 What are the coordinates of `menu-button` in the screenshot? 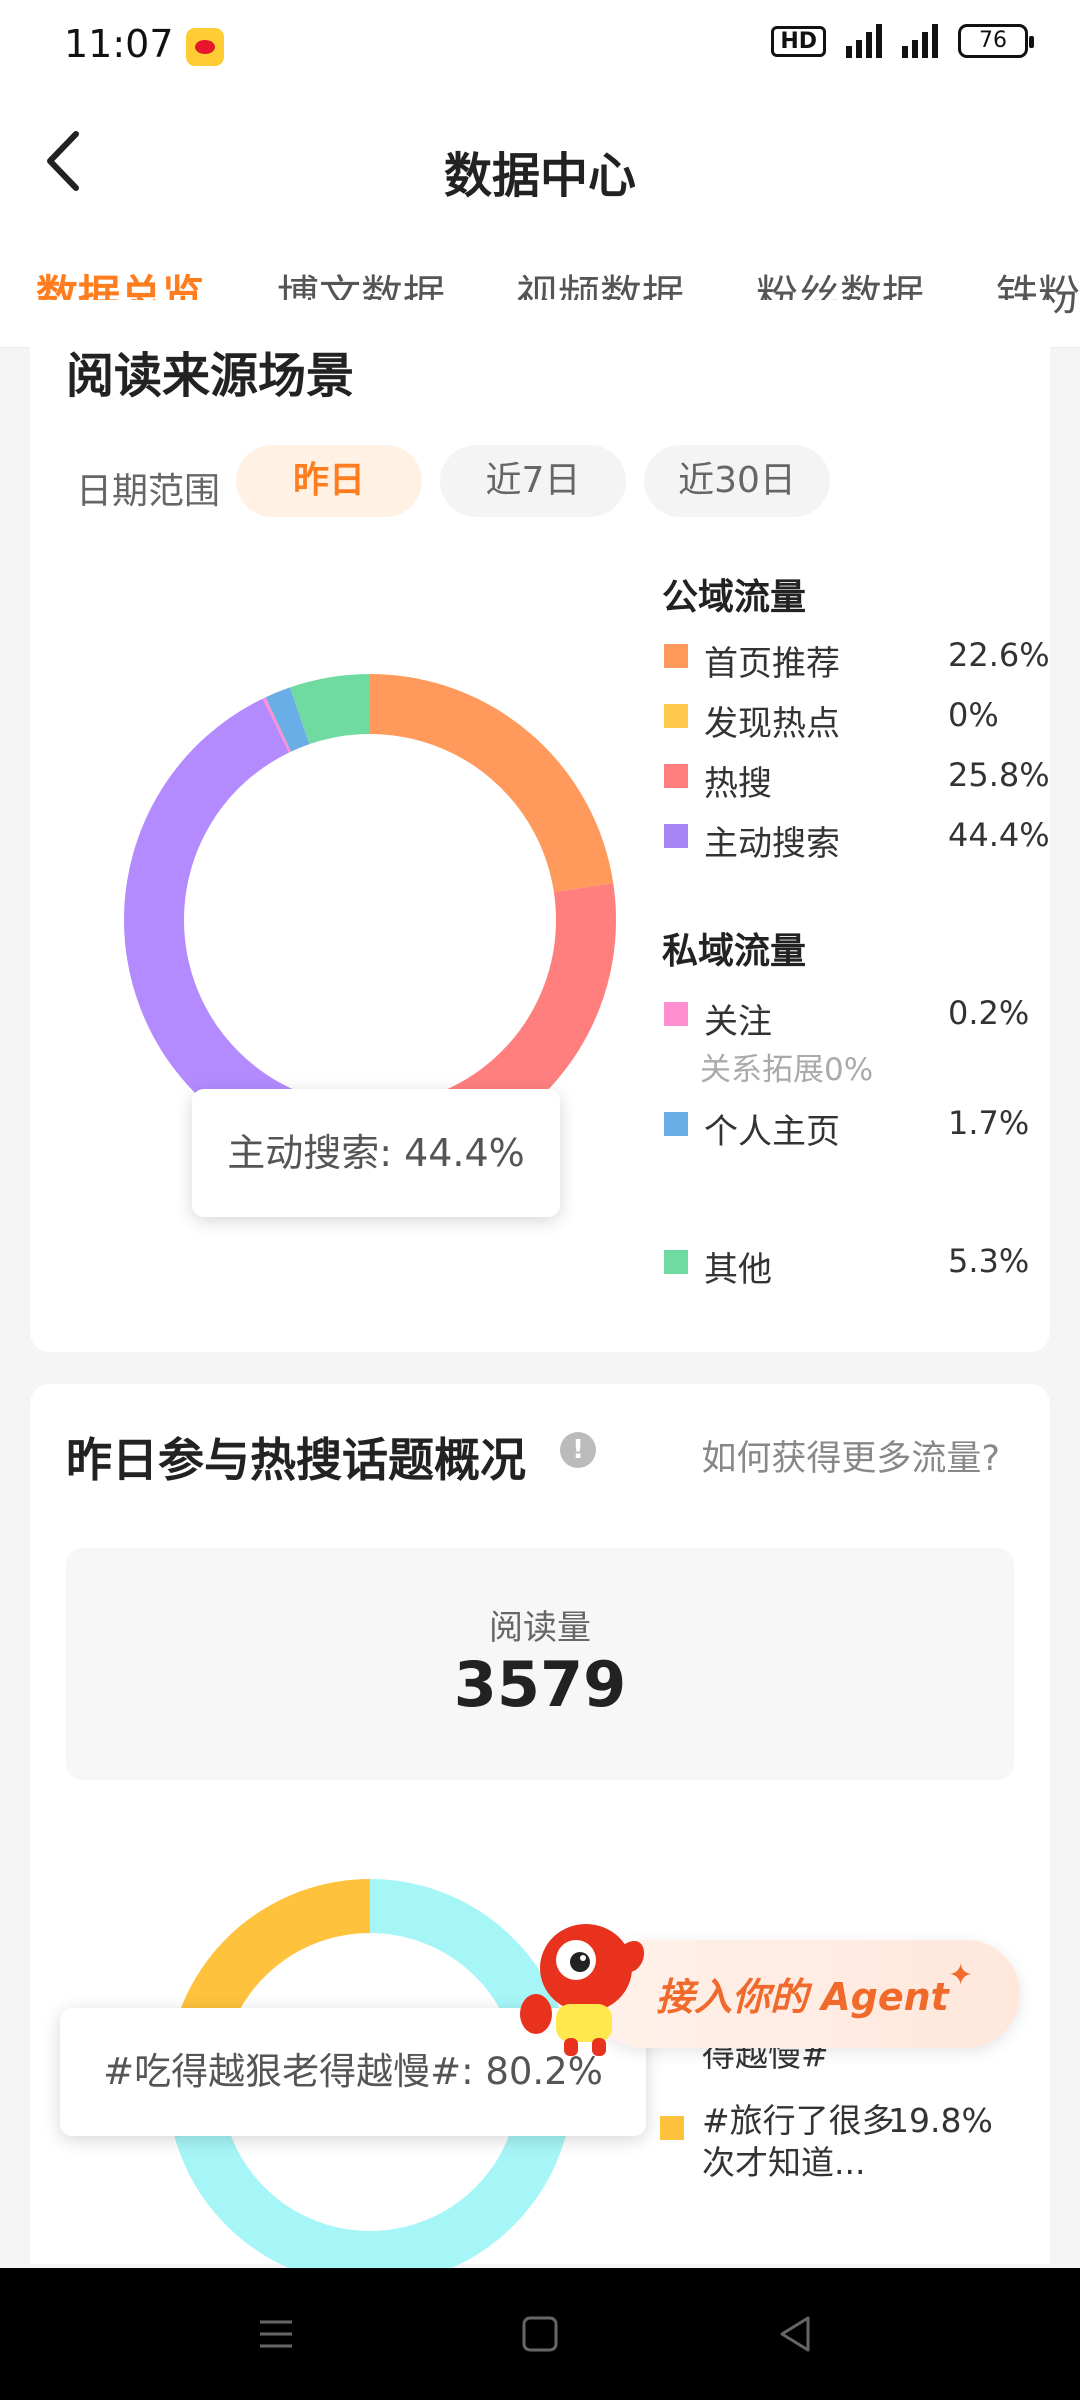 It's located at (276, 2334).